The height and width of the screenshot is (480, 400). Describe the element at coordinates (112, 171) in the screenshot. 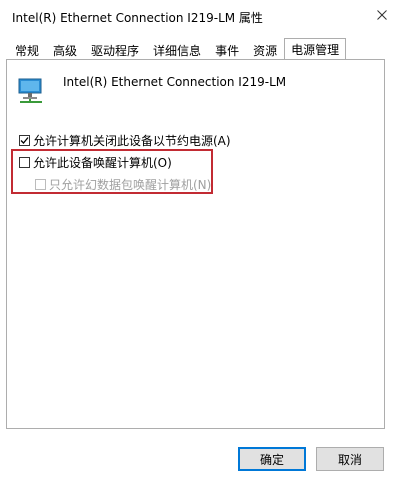

I see `highlight-annotation-box` at that location.